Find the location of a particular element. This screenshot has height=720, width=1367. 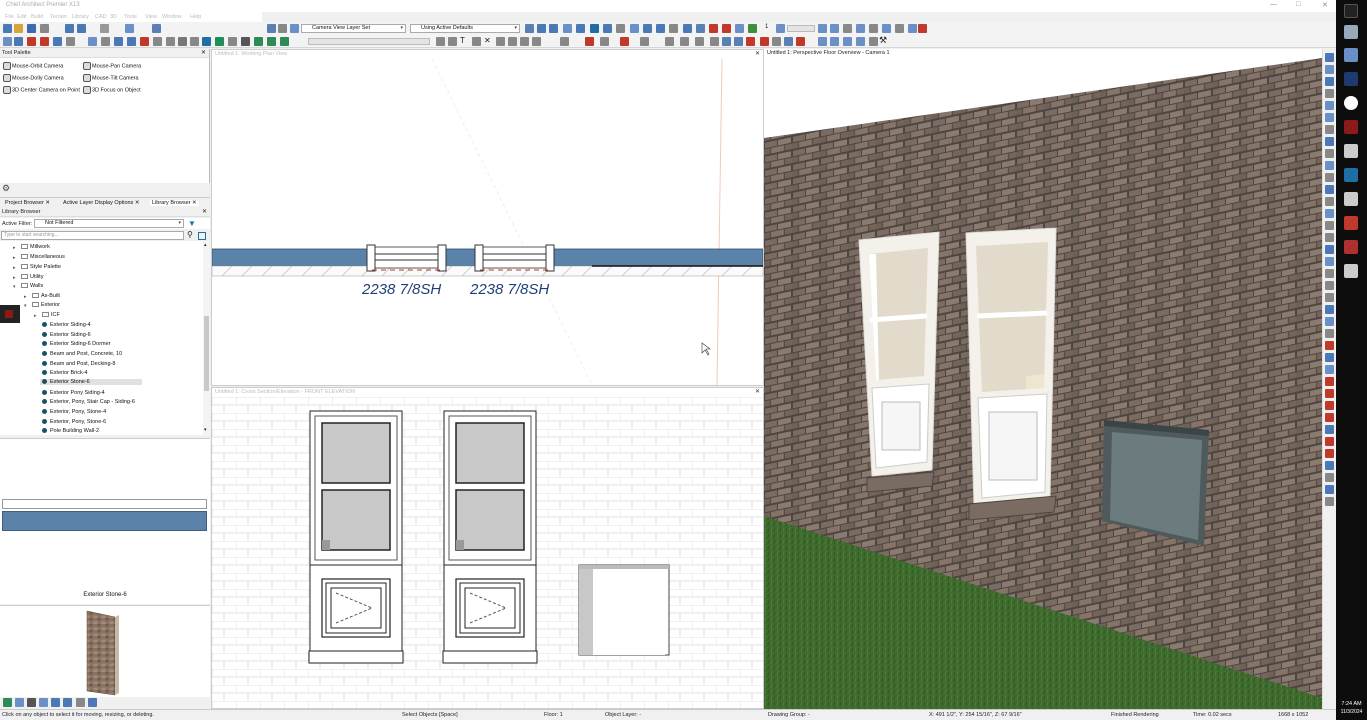

mouse-pan-camera: Mouse-Pan Camera is located at coordinates (112, 66).